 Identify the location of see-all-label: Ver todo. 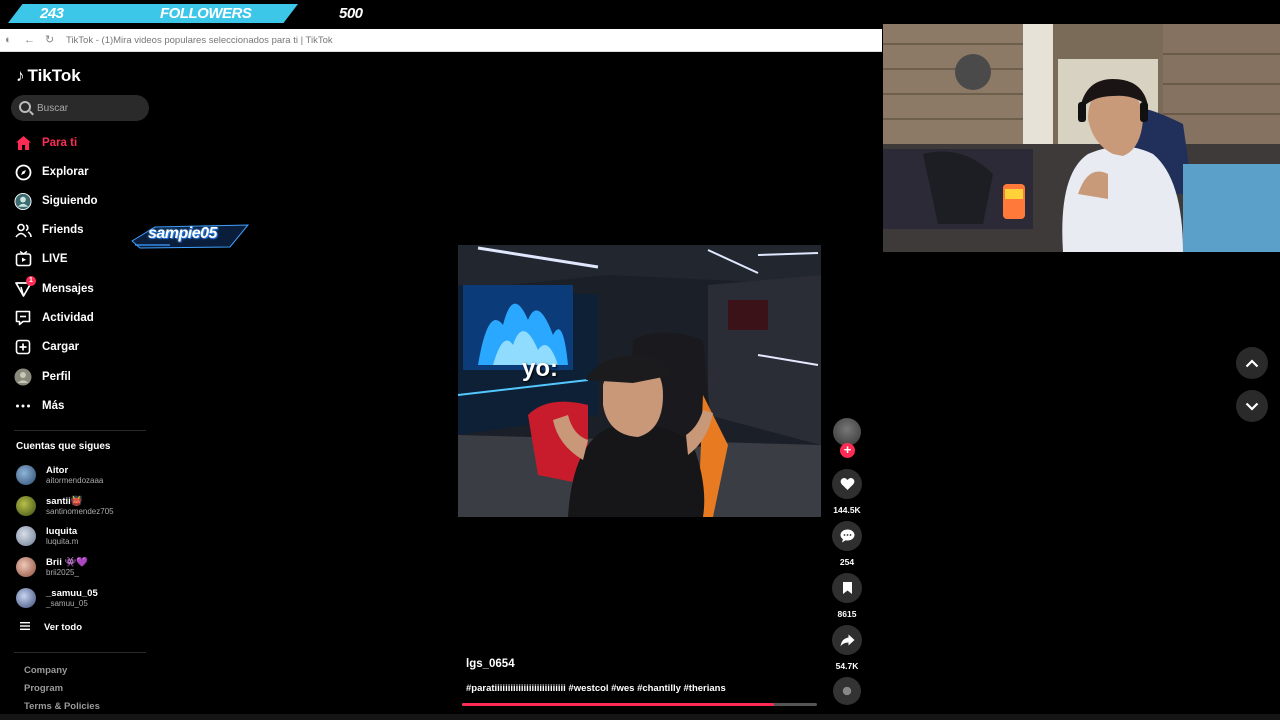
(63, 627).